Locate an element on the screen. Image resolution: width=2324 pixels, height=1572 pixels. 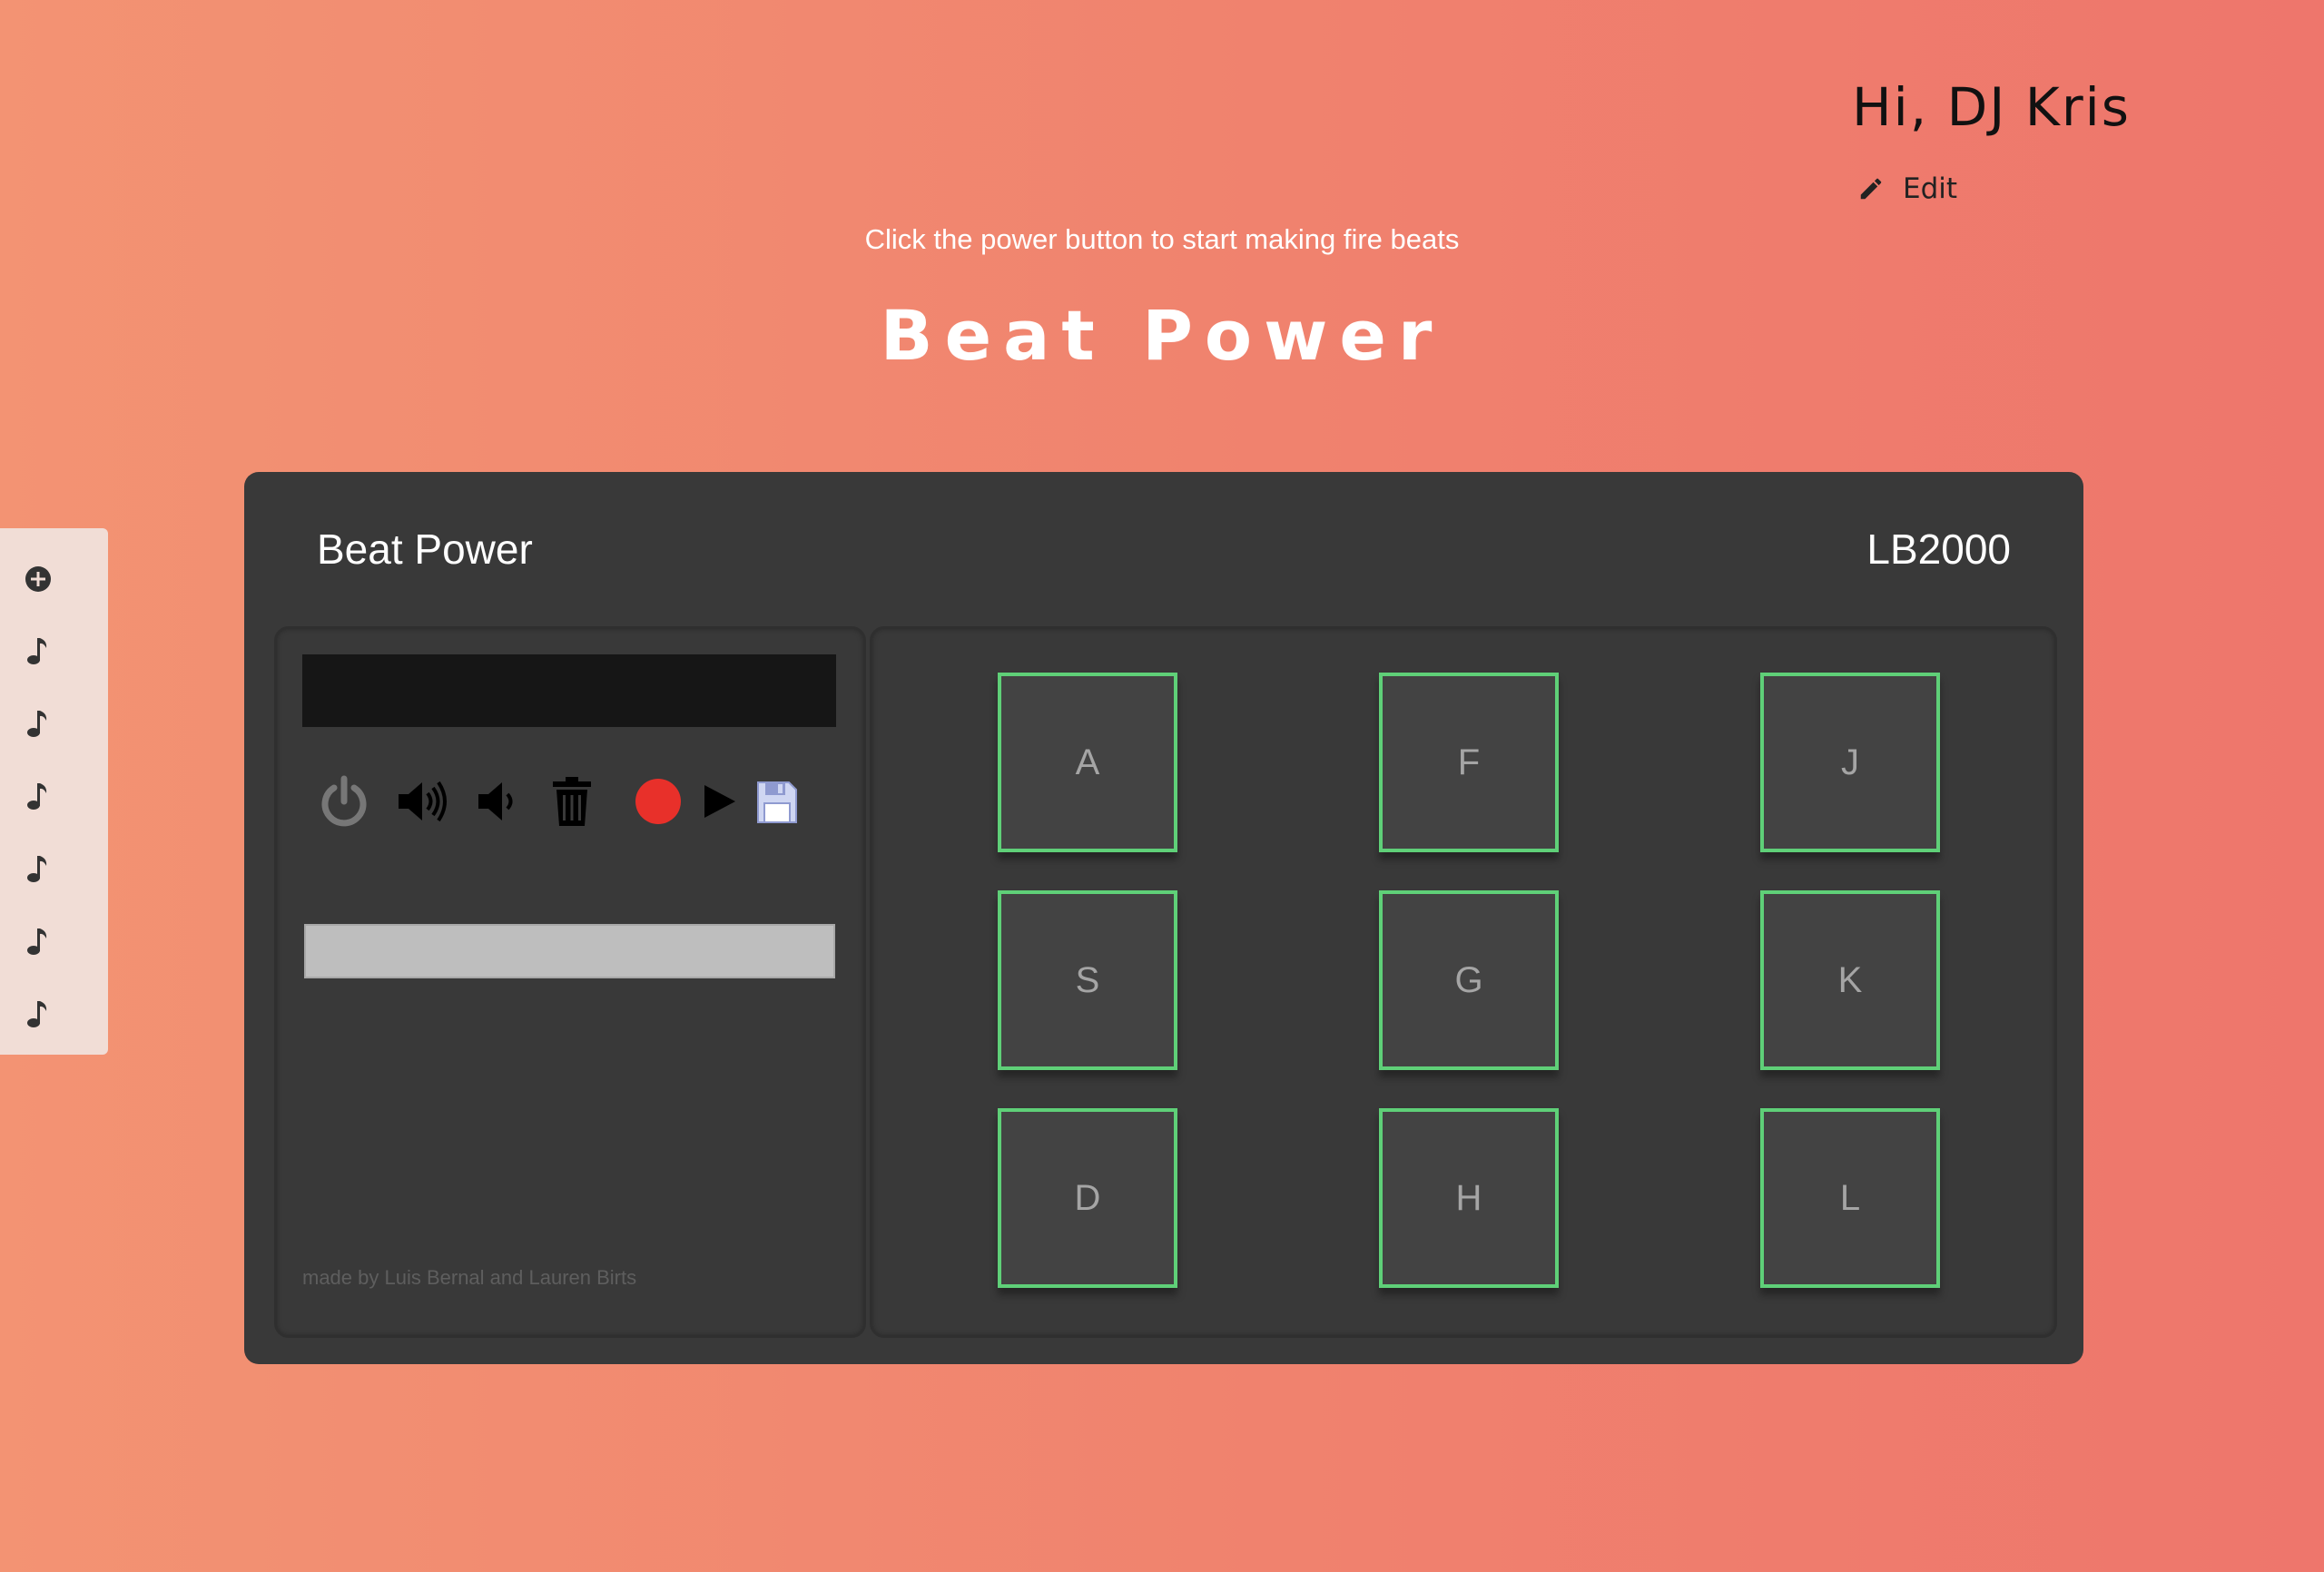
record-icon is located at coordinates (658, 801).